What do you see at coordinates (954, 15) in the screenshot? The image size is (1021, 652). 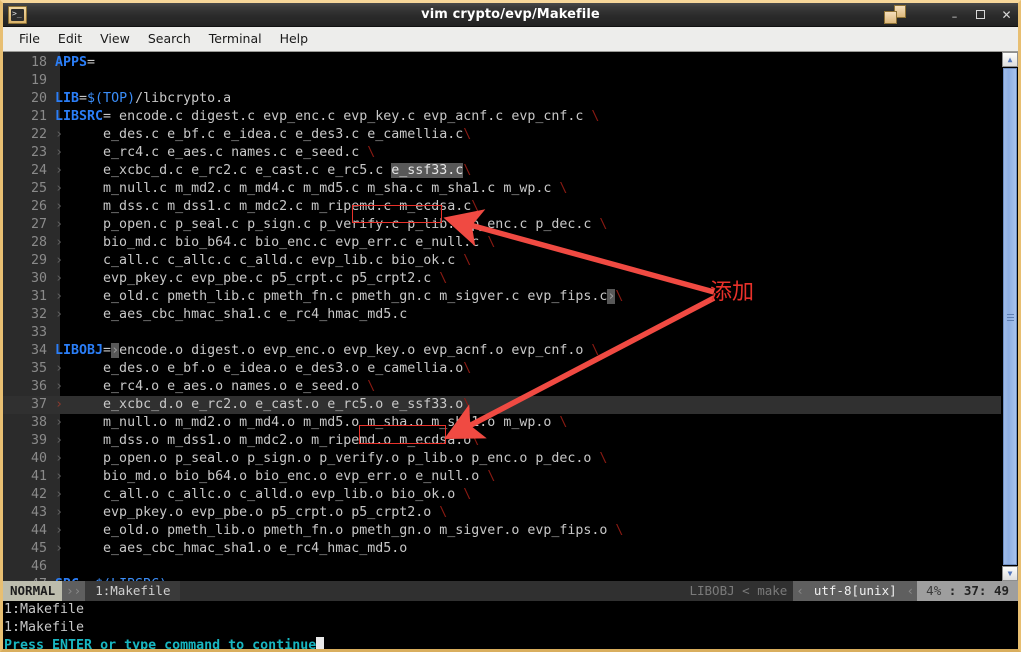 I see `minimize-button: –` at bounding box center [954, 15].